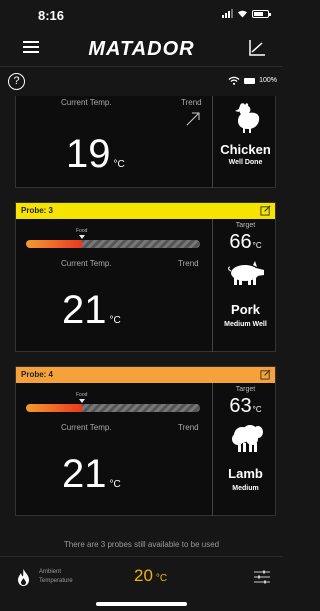 This screenshot has width=320, height=611. Describe the element at coordinates (245, 488) in the screenshot. I see `doneness: Medium` at that location.